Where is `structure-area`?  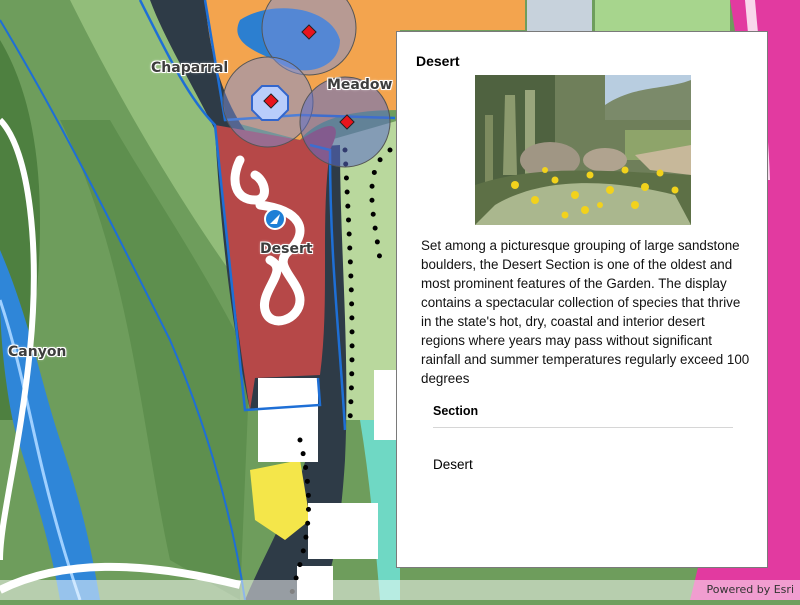 structure-area is located at coordinates (559, 16).